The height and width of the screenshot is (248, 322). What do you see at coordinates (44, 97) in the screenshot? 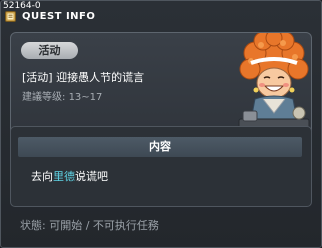
I see `level-label: 建議等级:` at bounding box center [44, 97].